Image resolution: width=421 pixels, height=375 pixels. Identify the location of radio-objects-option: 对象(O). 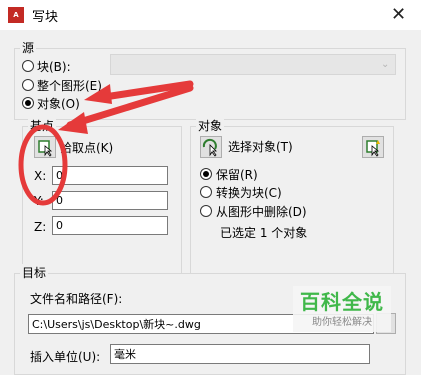
(82, 103).